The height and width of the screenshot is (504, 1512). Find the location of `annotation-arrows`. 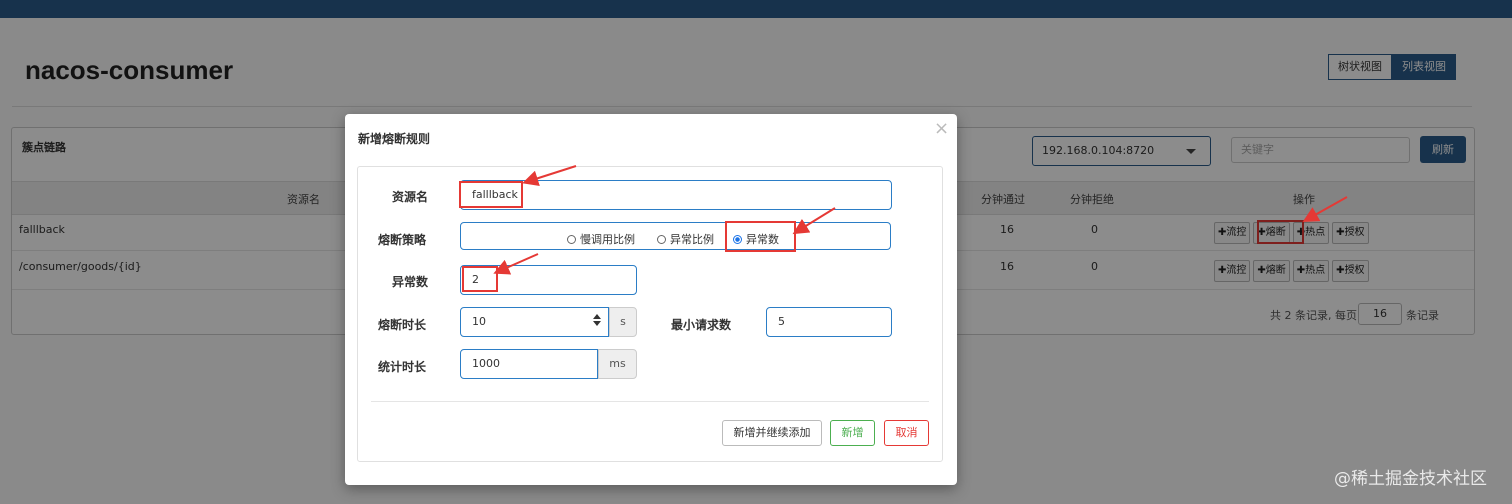

annotation-arrows is located at coordinates (920, 220).